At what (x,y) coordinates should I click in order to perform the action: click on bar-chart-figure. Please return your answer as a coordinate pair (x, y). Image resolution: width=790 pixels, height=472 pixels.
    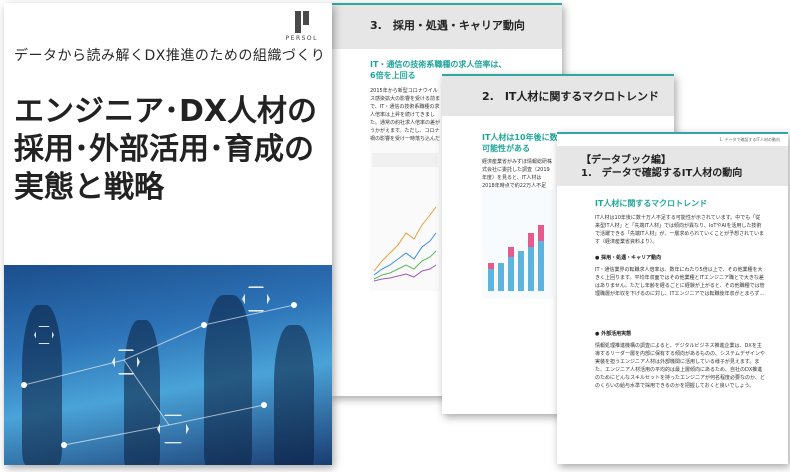
    Looking at the image, I should click on (518, 244).